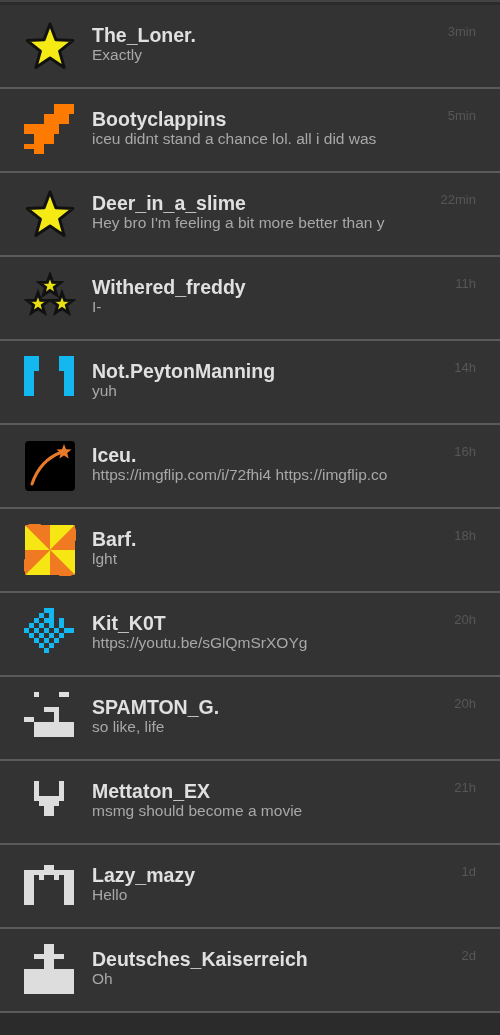  What do you see at coordinates (103, 979) in the screenshot?
I see `message-preview: Oh` at bounding box center [103, 979].